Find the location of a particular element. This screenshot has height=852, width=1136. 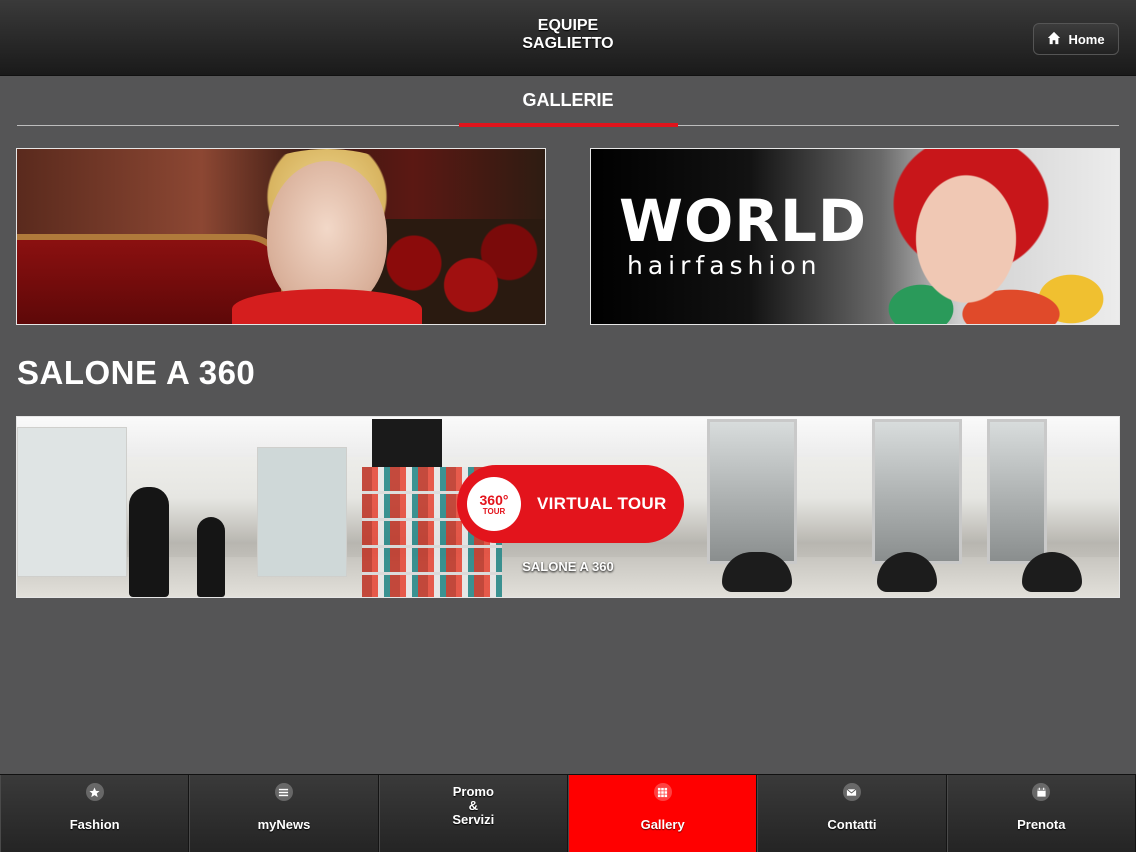

banner-model-dress is located at coordinates (327, 306).